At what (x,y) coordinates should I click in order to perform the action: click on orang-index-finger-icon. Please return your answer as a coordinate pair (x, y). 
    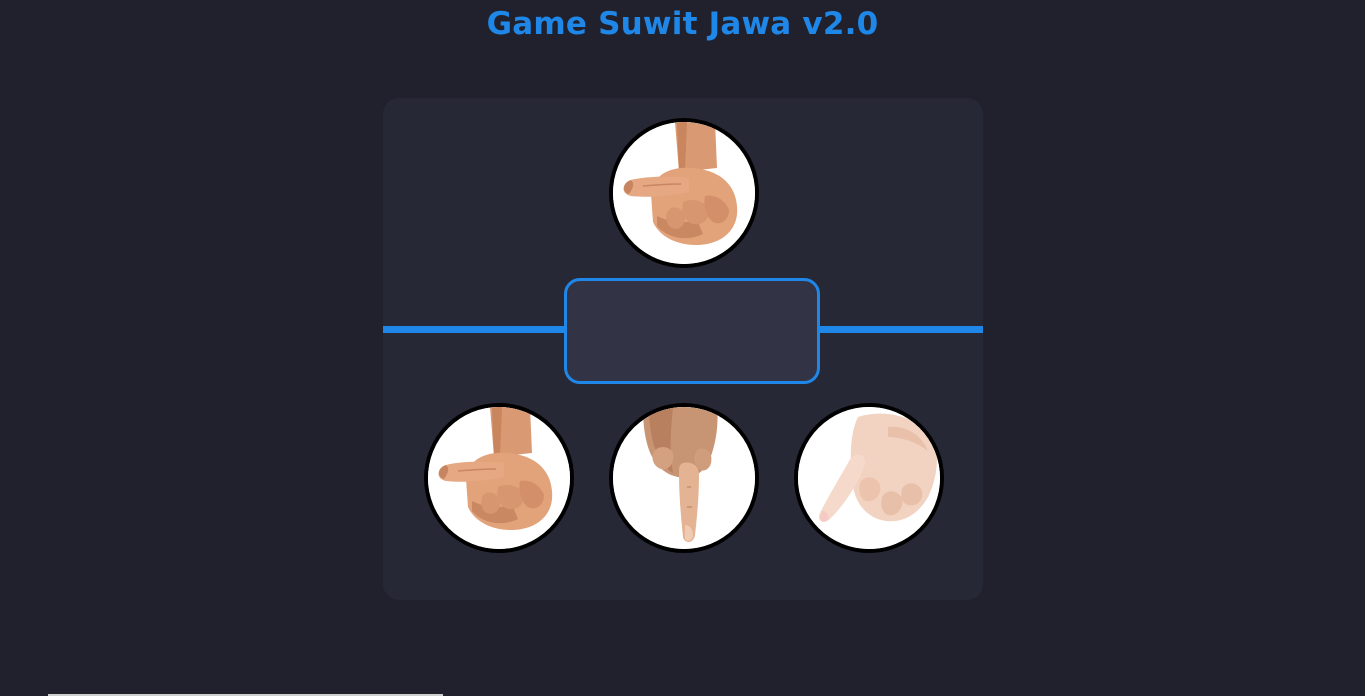
    Looking at the image, I should click on (684, 478).